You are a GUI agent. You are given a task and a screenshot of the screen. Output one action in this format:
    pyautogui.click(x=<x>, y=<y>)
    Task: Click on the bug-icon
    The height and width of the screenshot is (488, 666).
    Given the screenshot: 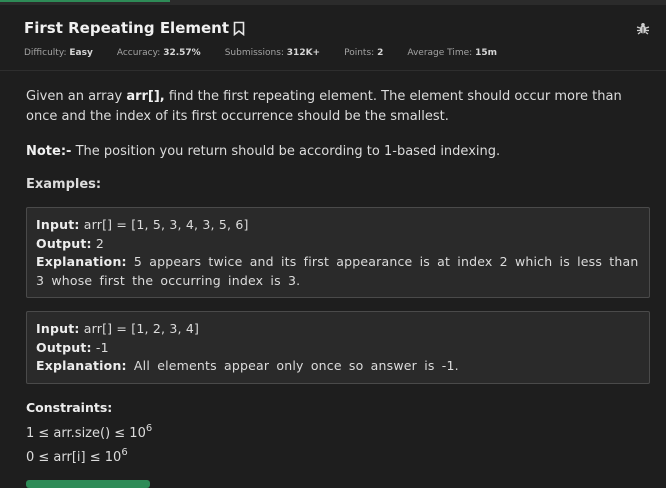 What is the action you would take?
    pyautogui.click(x=643, y=27)
    